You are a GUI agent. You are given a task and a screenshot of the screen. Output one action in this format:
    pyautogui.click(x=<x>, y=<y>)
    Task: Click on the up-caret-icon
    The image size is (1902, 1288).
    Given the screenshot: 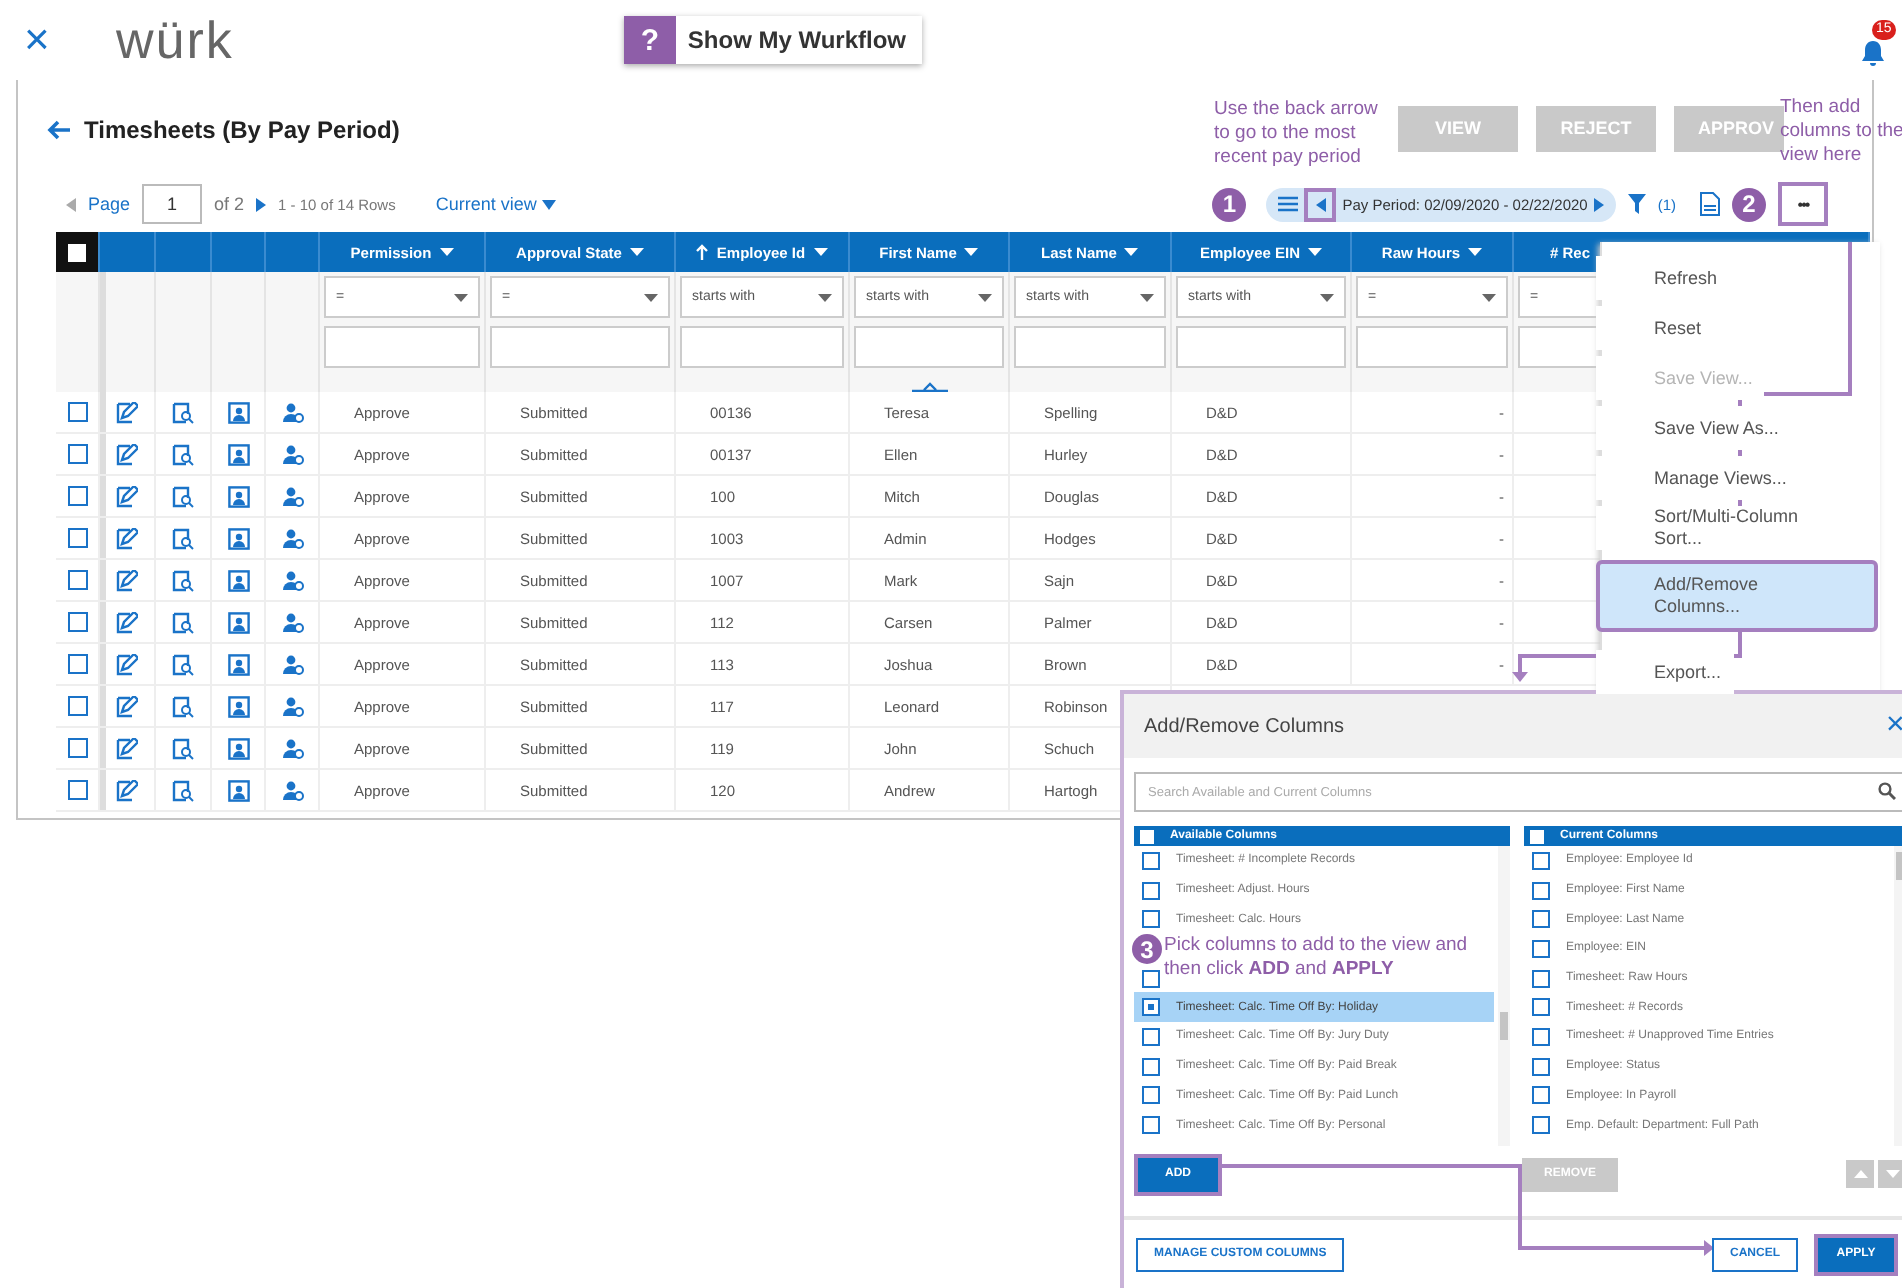 What is the action you would take?
    pyautogui.click(x=1860, y=1174)
    